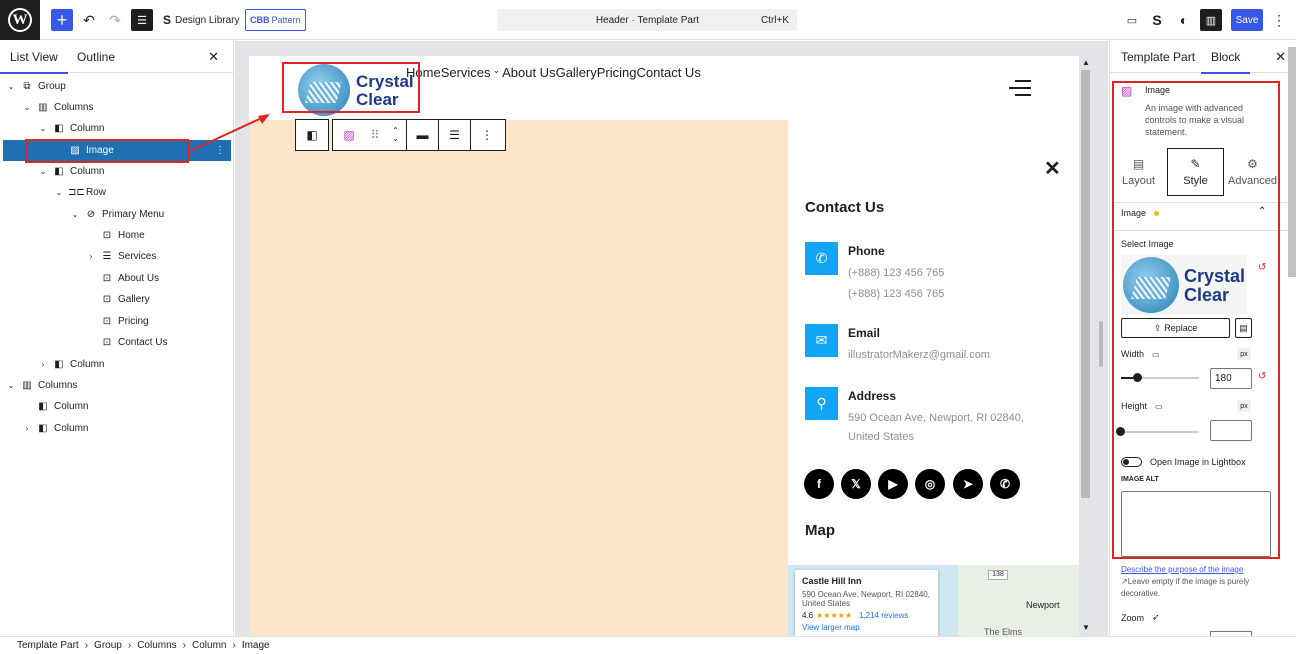 The image size is (1296, 654). Describe the element at coordinates (275, 20) in the screenshot. I see `pattern-button: CBB Pattern` at that location.